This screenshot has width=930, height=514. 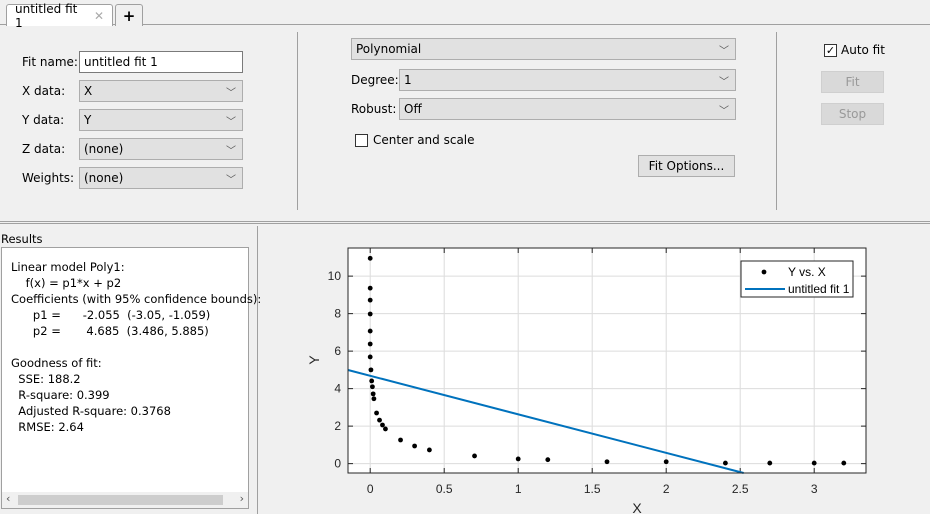 I want to click on y-tick-label: 0, so click(x=337, y=464).